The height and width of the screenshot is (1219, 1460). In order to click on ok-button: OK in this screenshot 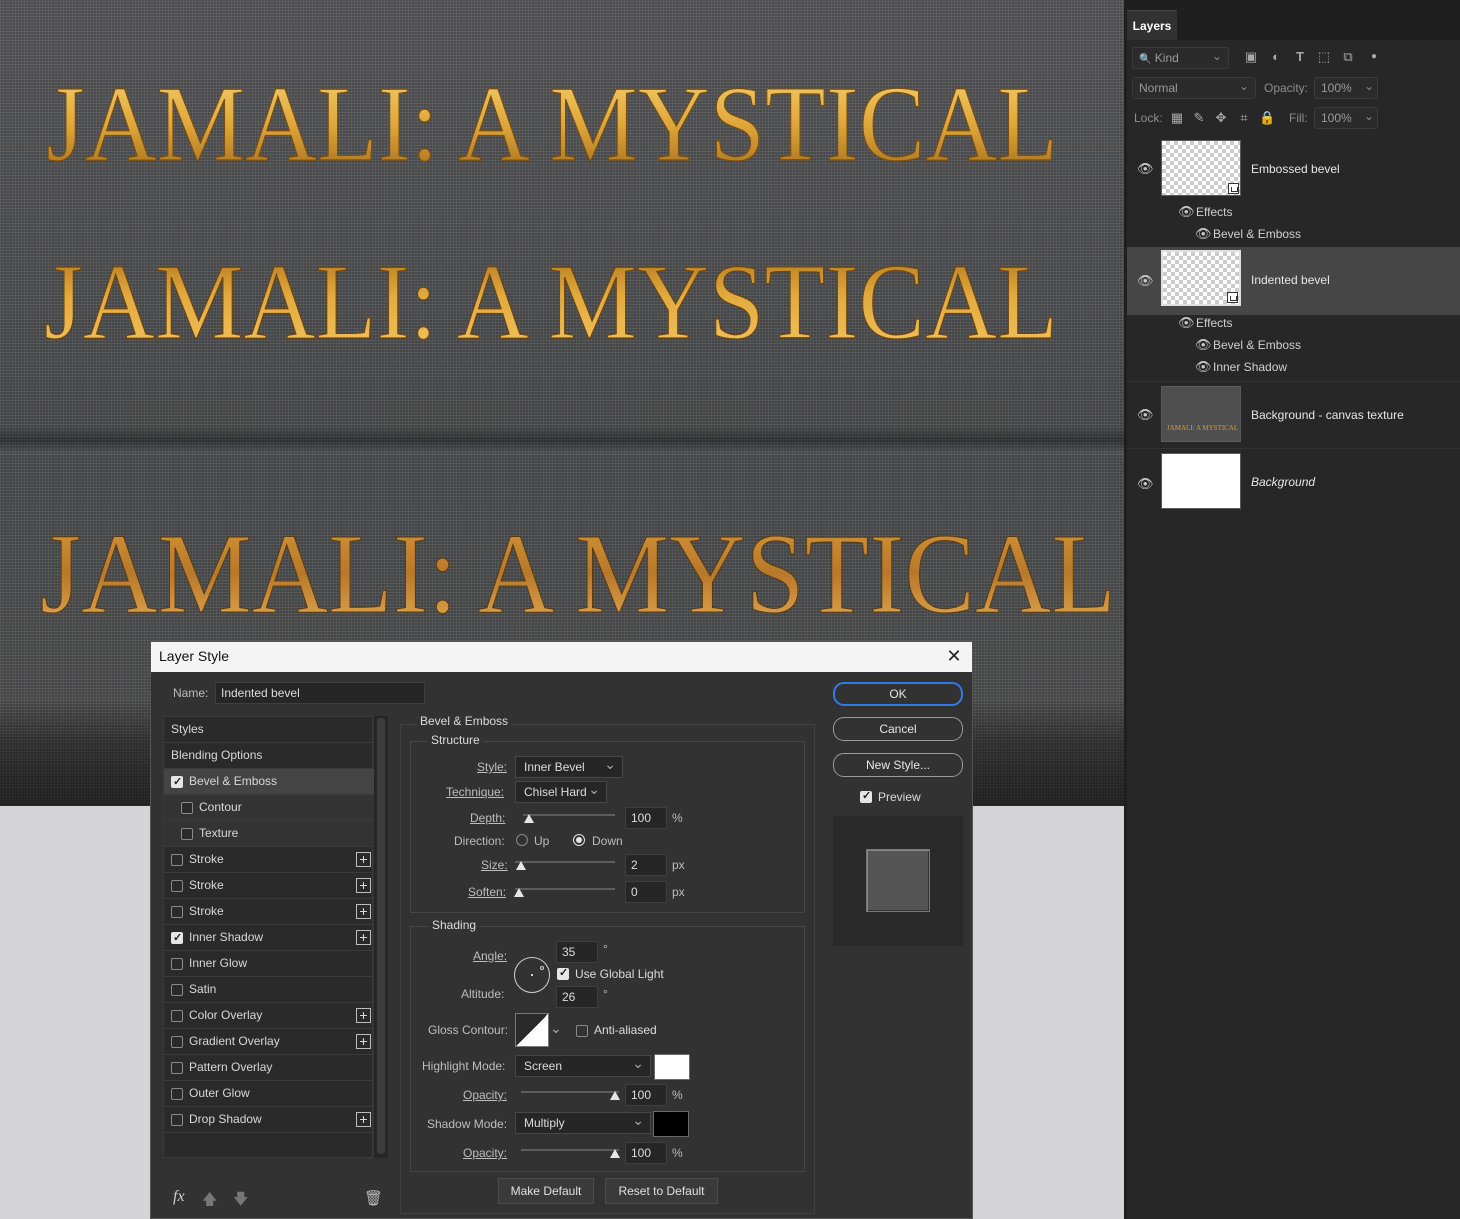, I will do `click(898, 694)`.